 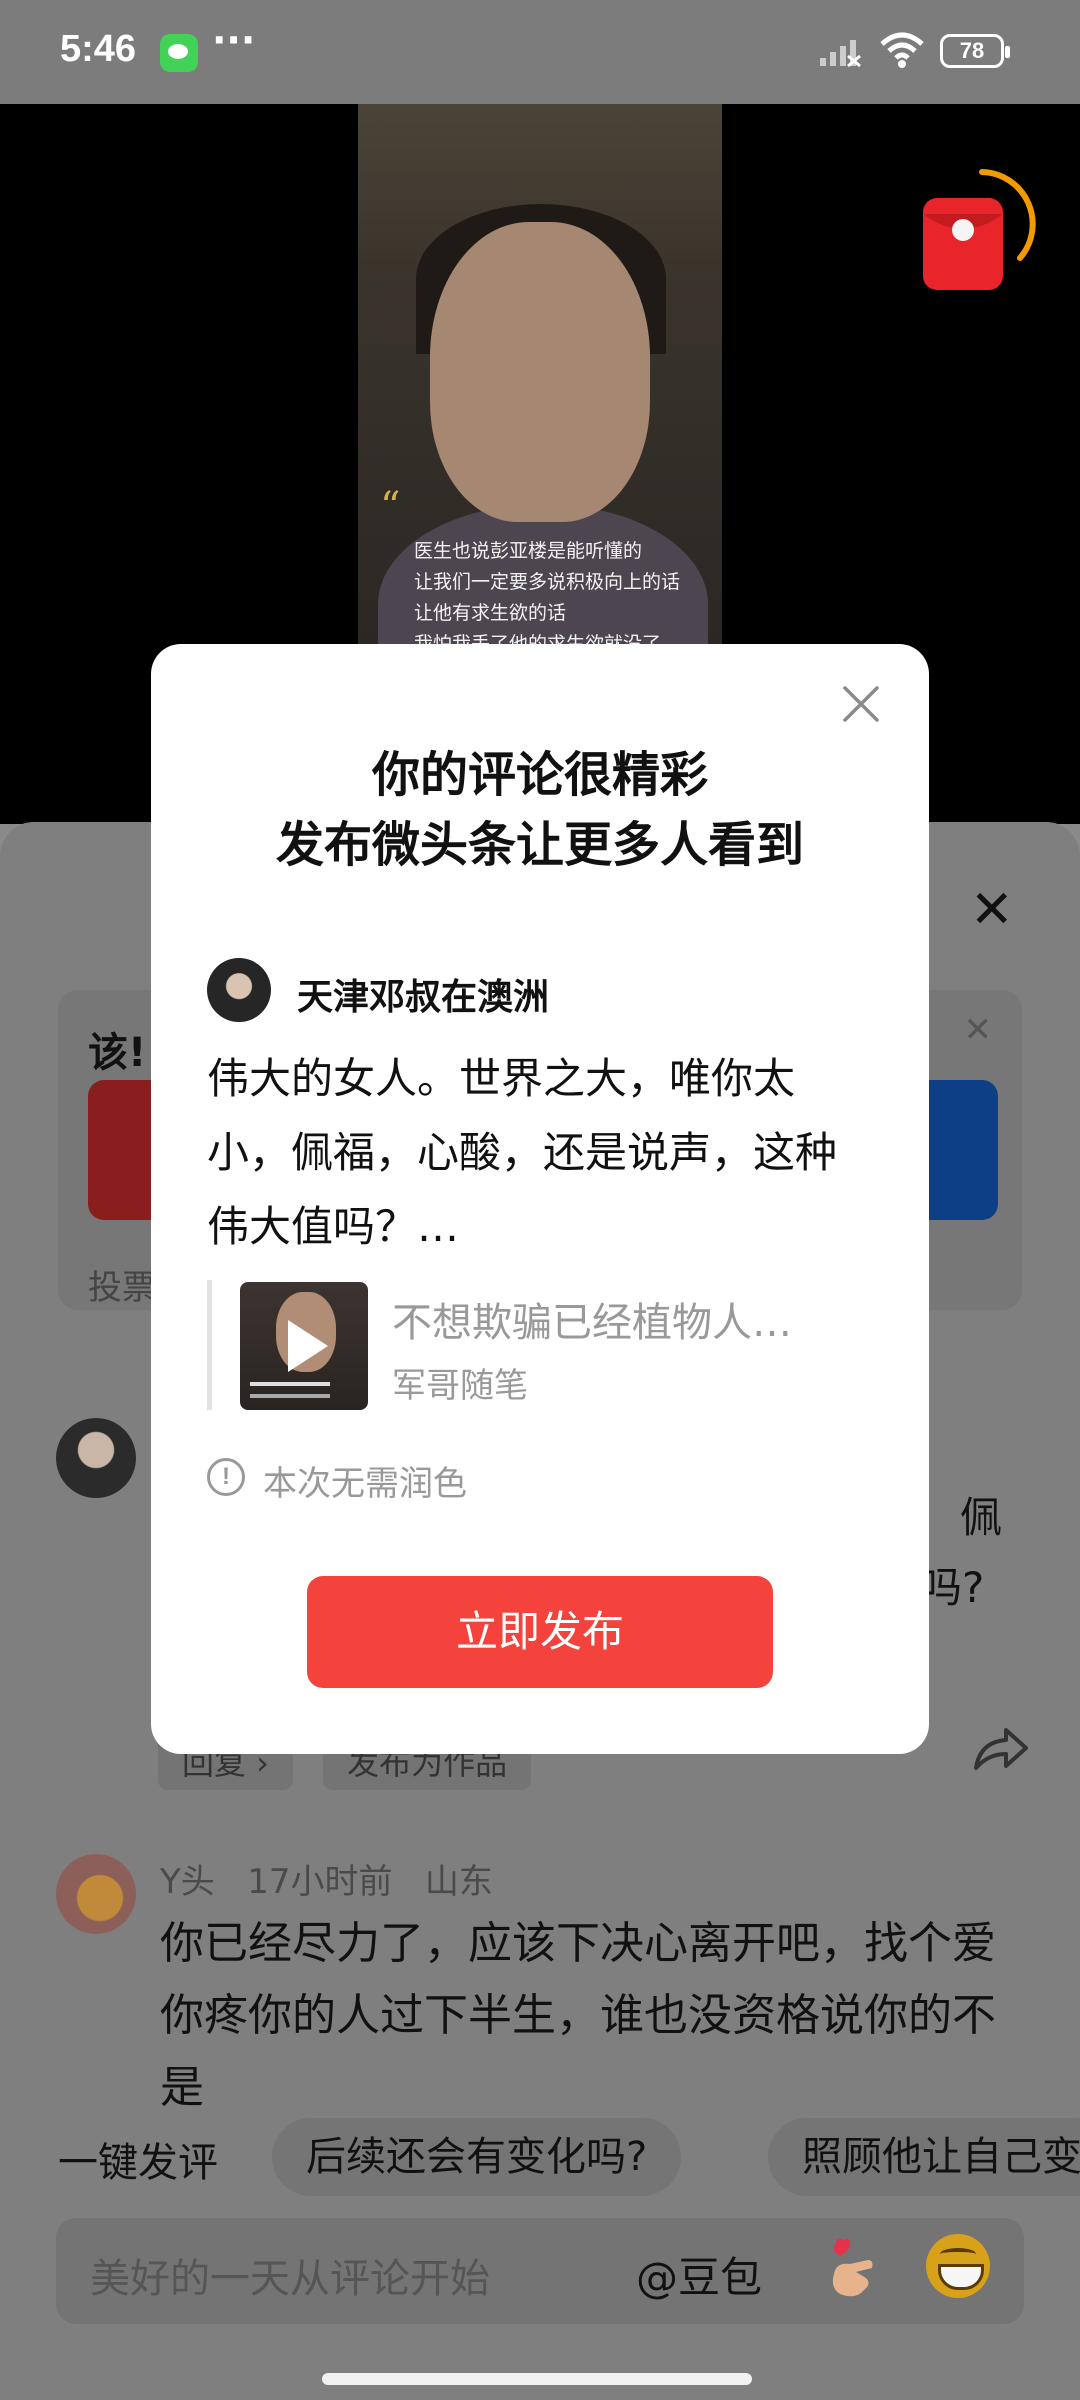 What do you see at coordinates (98, 49) in the screenshot?
I see `status-time: 5:46` at bounding box center [98, 49].